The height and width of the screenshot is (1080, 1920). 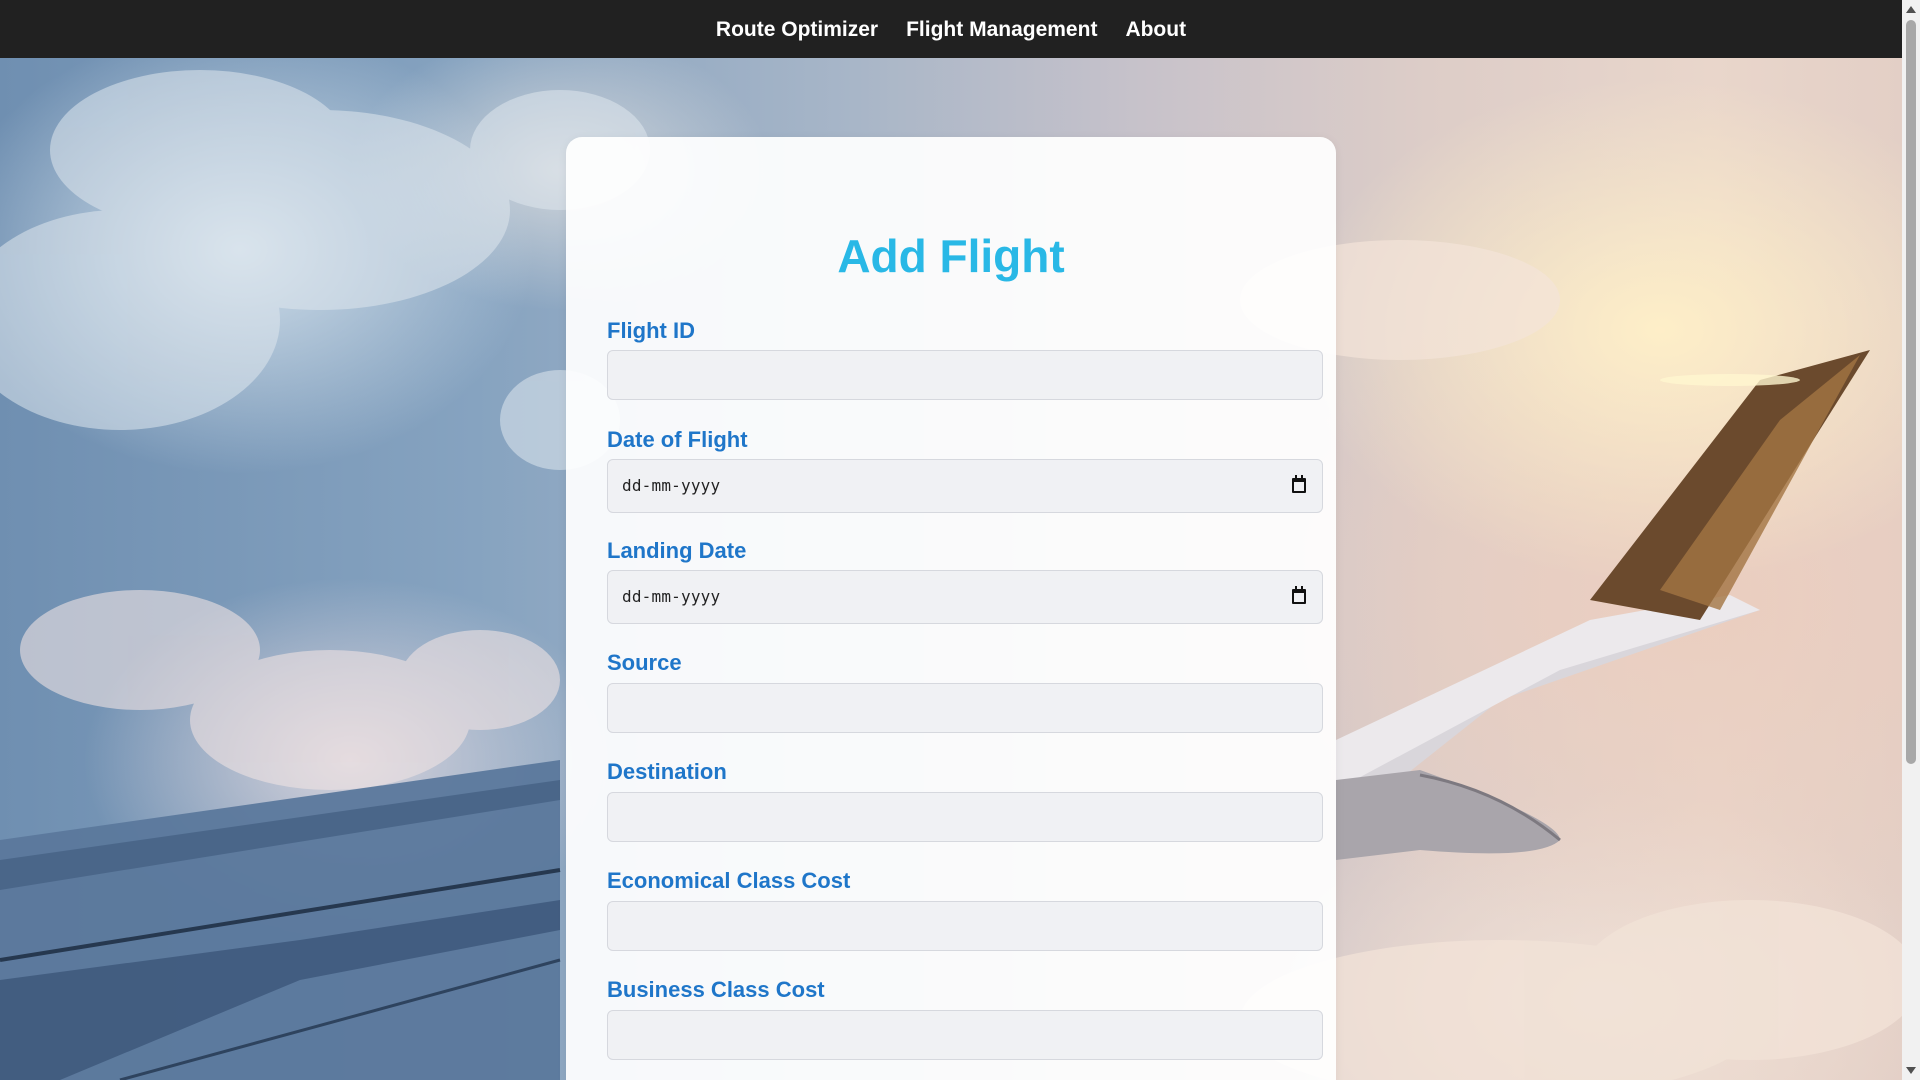 What do you see at coordinates (716, 989) in the screenshot?
I see `business-class-cost-label: Business Class Cost` at bounding box center [716, 989].